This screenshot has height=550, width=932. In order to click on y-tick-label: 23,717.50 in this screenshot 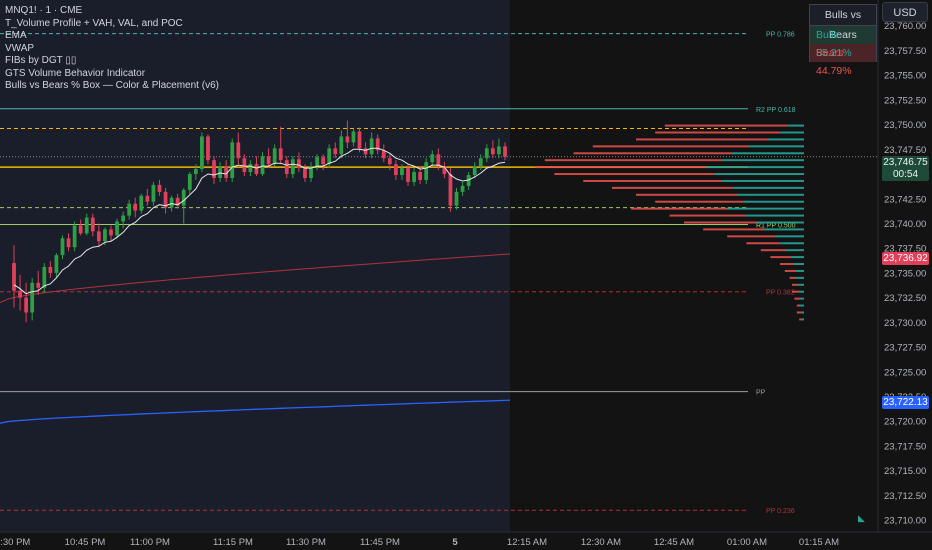, I will do `click(905, 446)`.